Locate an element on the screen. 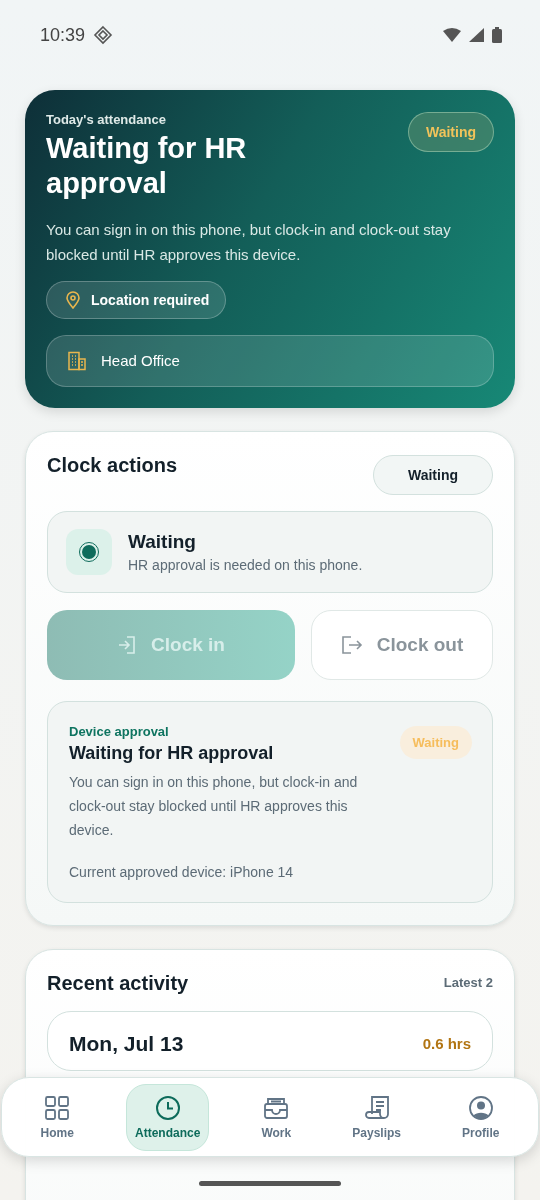 This screenshot has height=1200, width=540. nav-tab: Home is located at coordinates (57, 1117).